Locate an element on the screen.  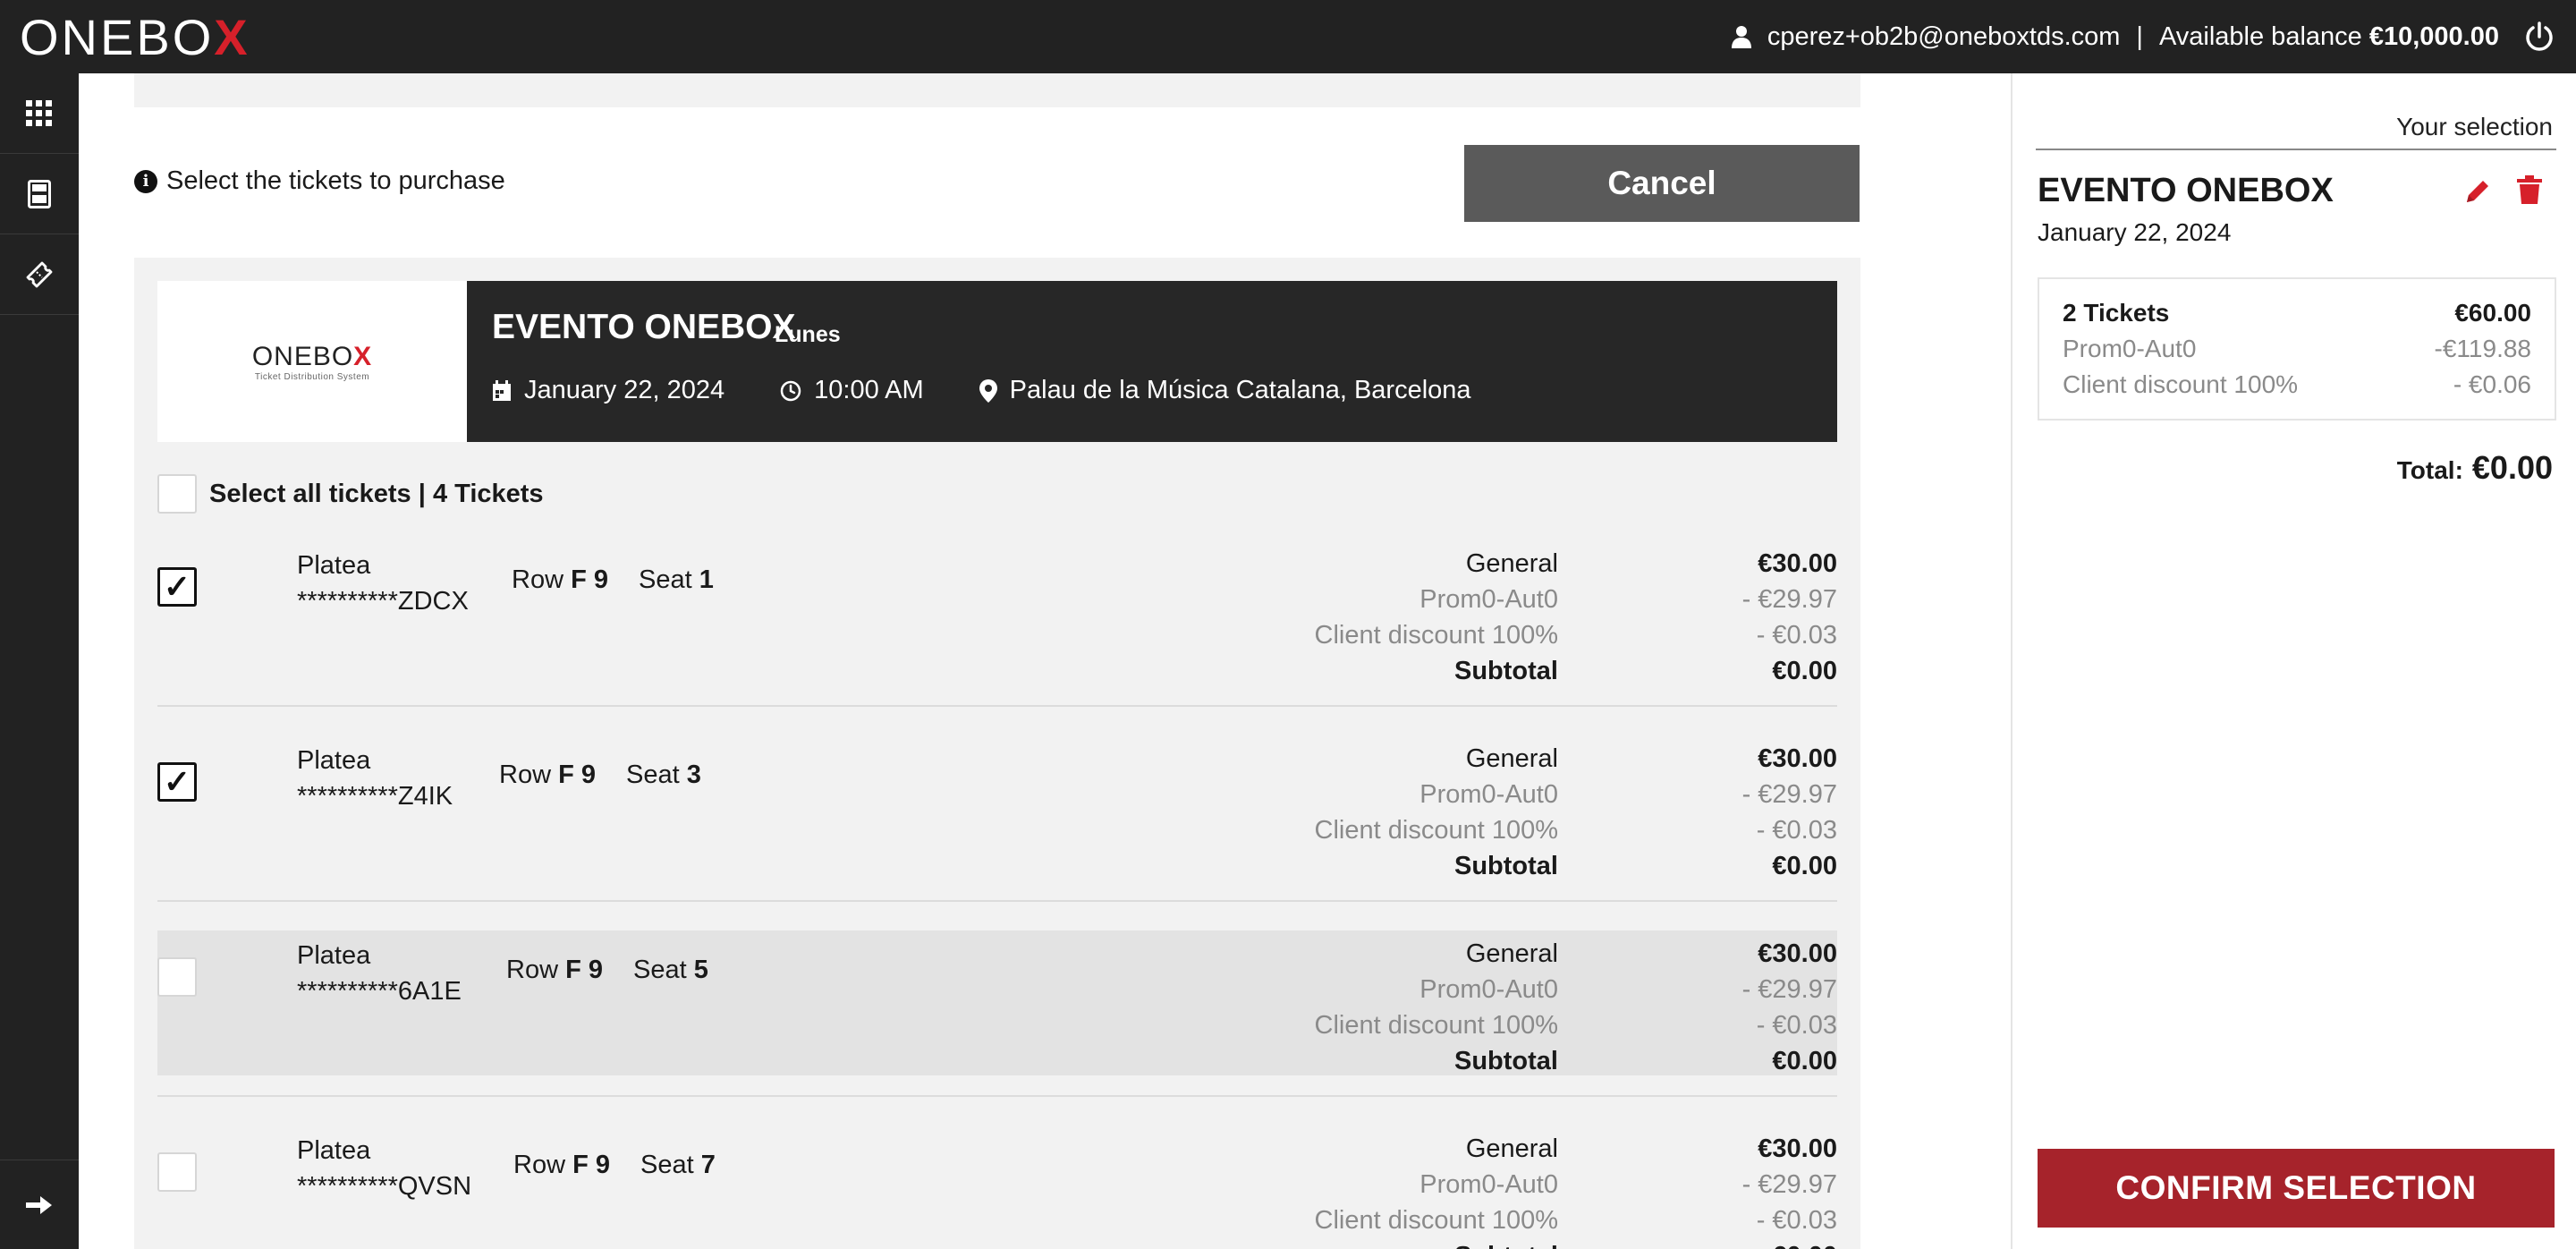
trash-icon is located at coordinates (2529, 189).